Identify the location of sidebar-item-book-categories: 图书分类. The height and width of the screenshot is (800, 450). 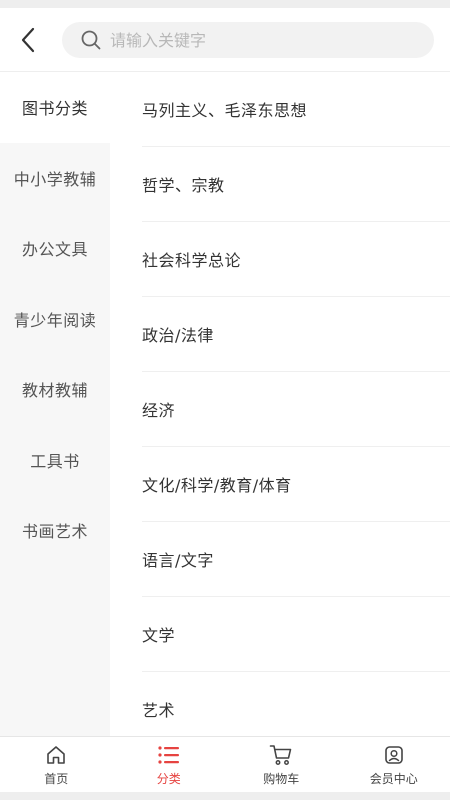
(55, 107).